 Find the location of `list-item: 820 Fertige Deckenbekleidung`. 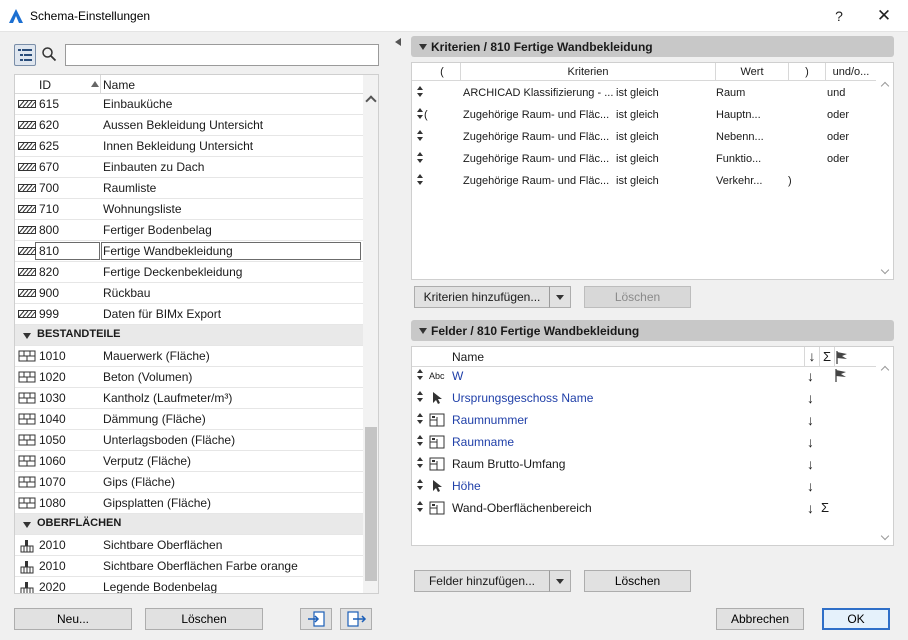

list-item: 820 Fertige Deckenbekleidung is located at coordinates (189, 272).